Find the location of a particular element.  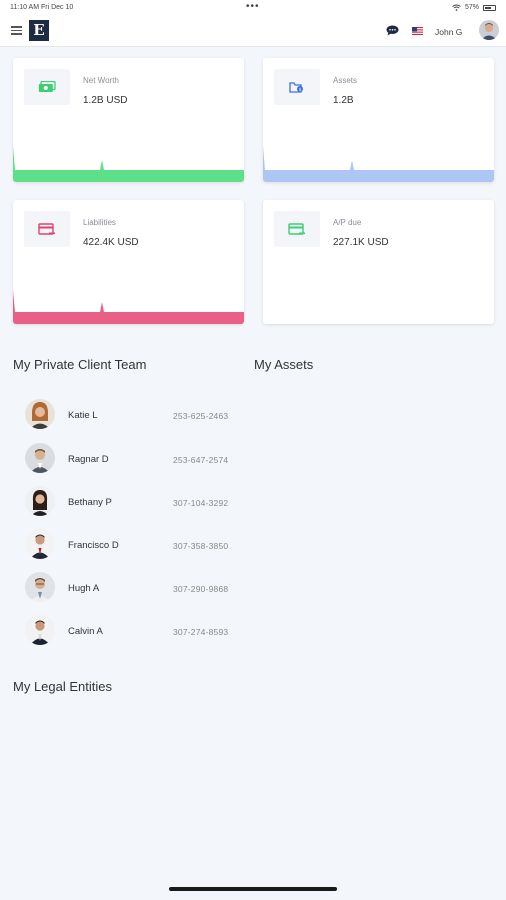

app-header: E John G is located at coordinates (253, 30).